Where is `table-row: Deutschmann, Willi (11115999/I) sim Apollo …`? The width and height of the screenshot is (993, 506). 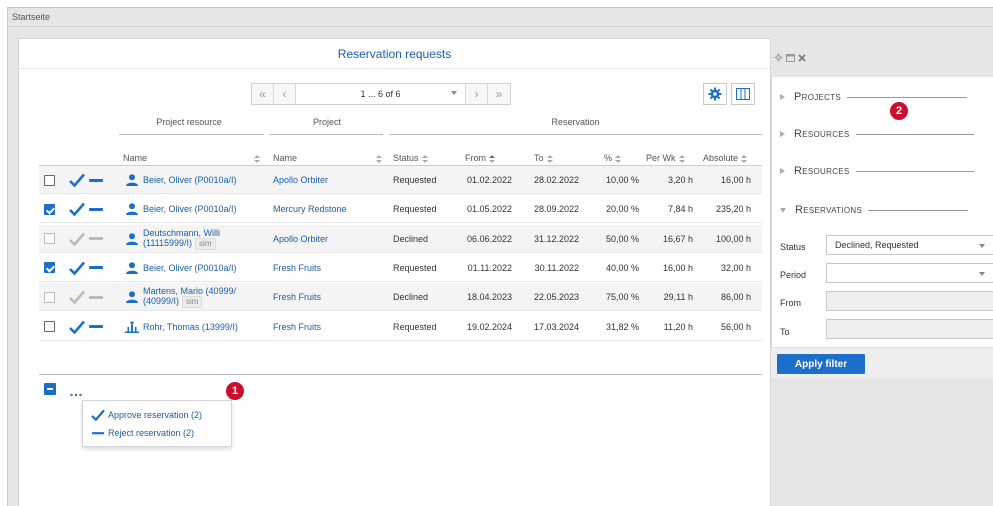
table-row: Deutschmann, Willi (11115999/I) sim Apollo … is located at coordinates (400, 238).